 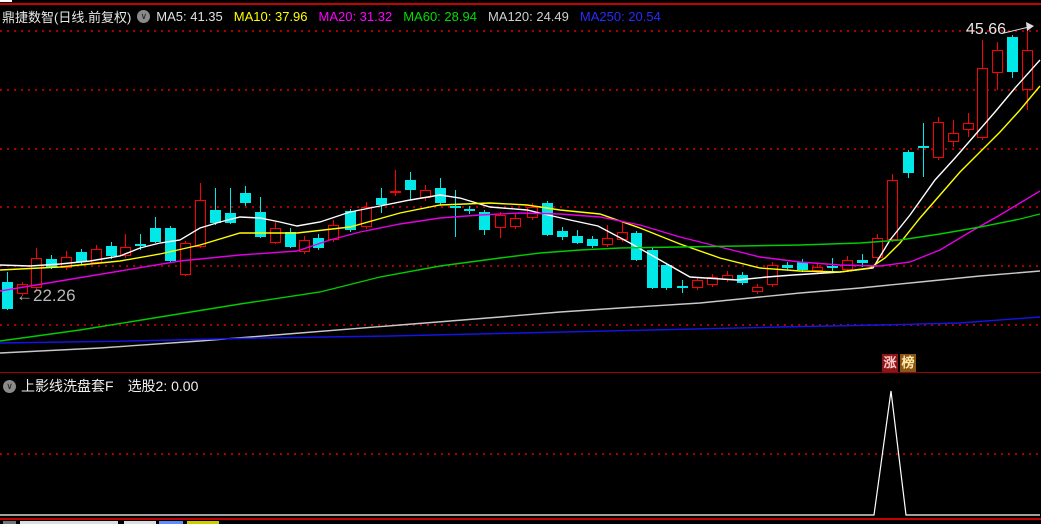 I want to click on window-top-accent, so click(x=6, y=1).